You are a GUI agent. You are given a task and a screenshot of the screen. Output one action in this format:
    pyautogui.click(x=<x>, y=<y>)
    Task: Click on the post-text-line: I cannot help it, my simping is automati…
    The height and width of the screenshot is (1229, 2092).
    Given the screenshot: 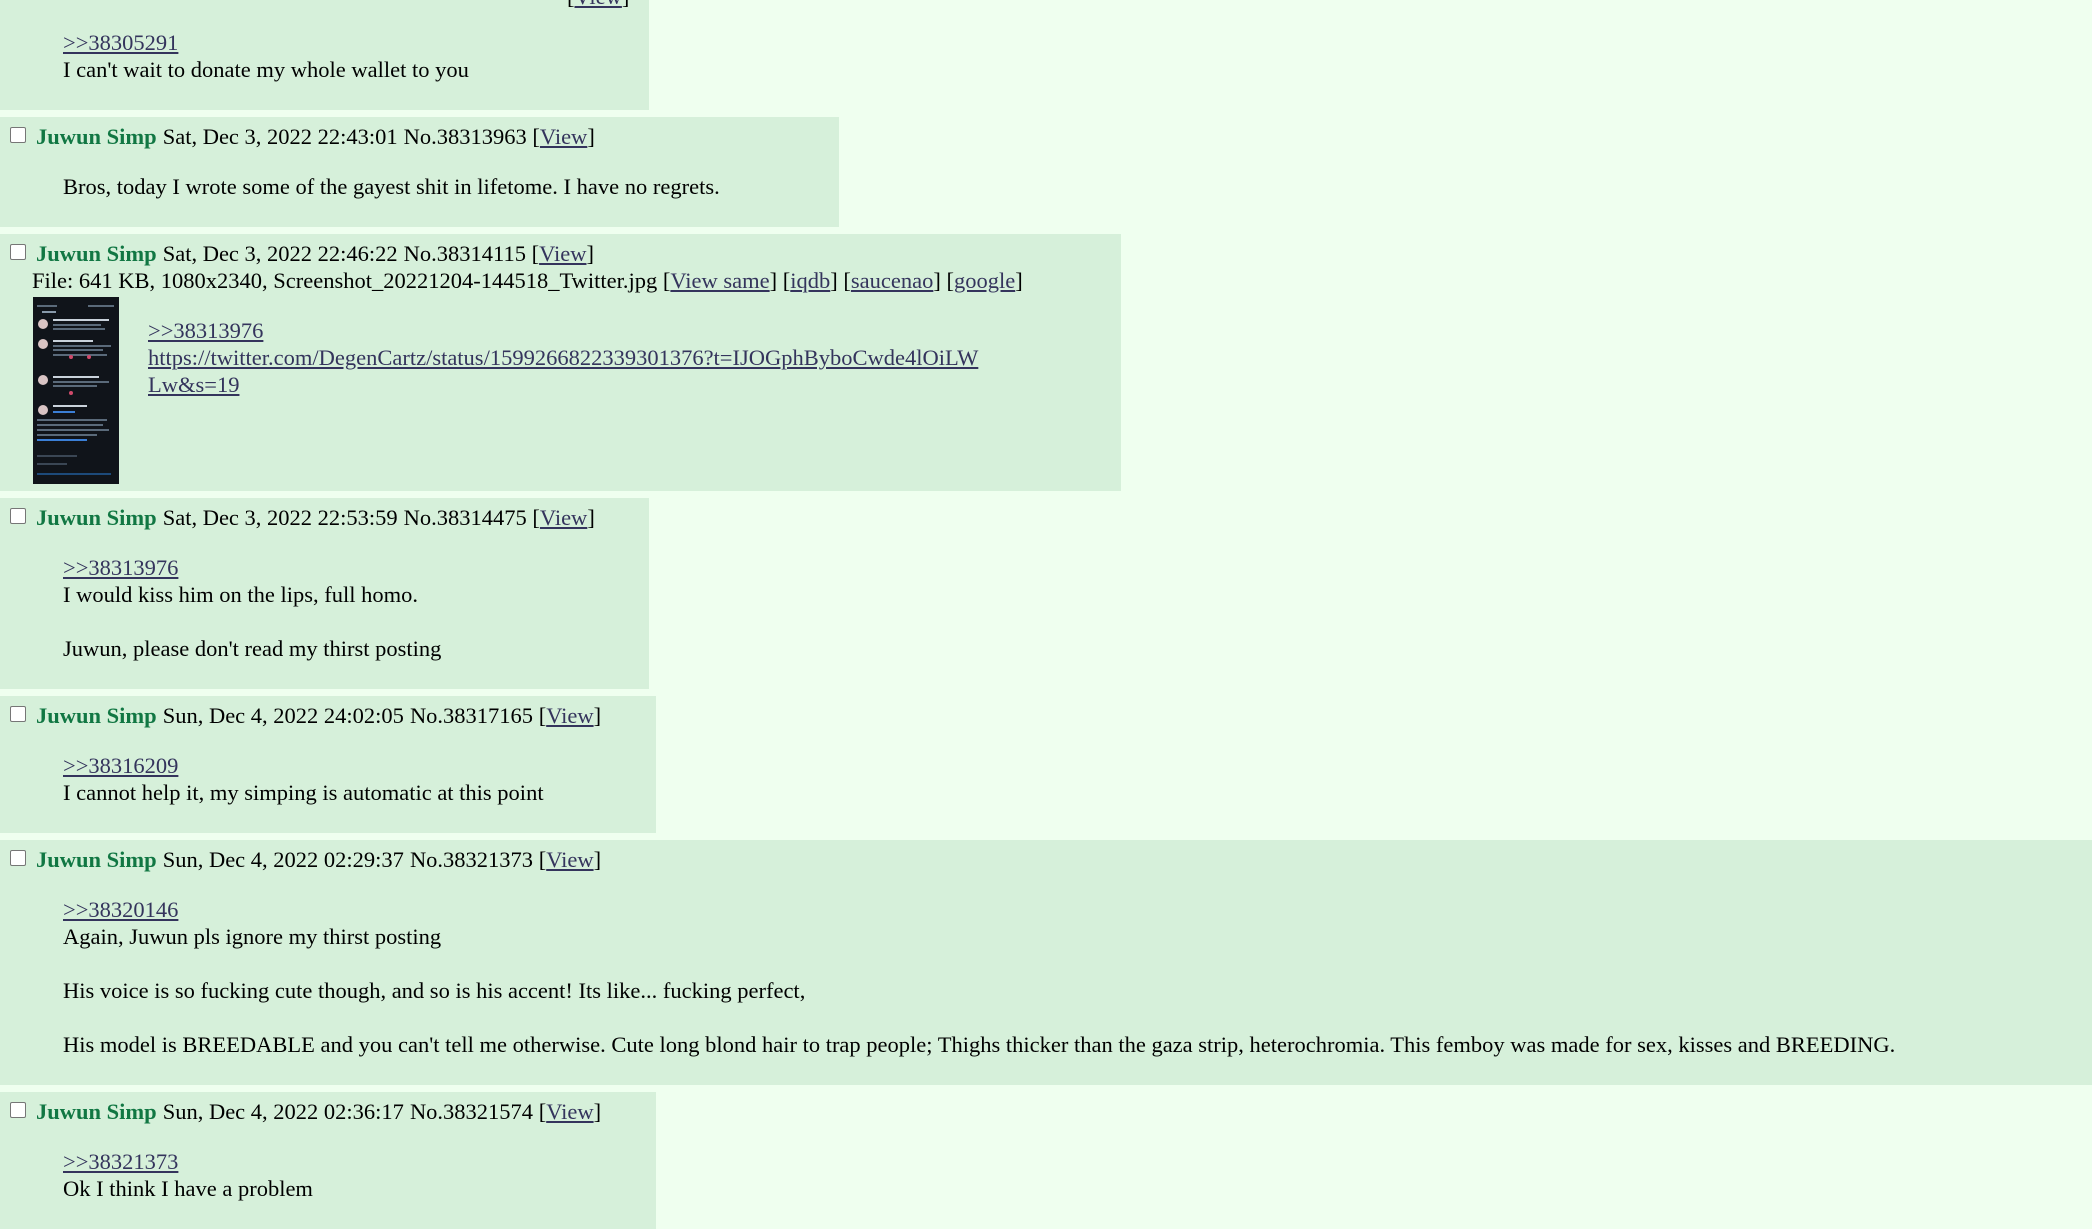 What is the action you would take?
    pyautogui.click(x=303, y=792)
    